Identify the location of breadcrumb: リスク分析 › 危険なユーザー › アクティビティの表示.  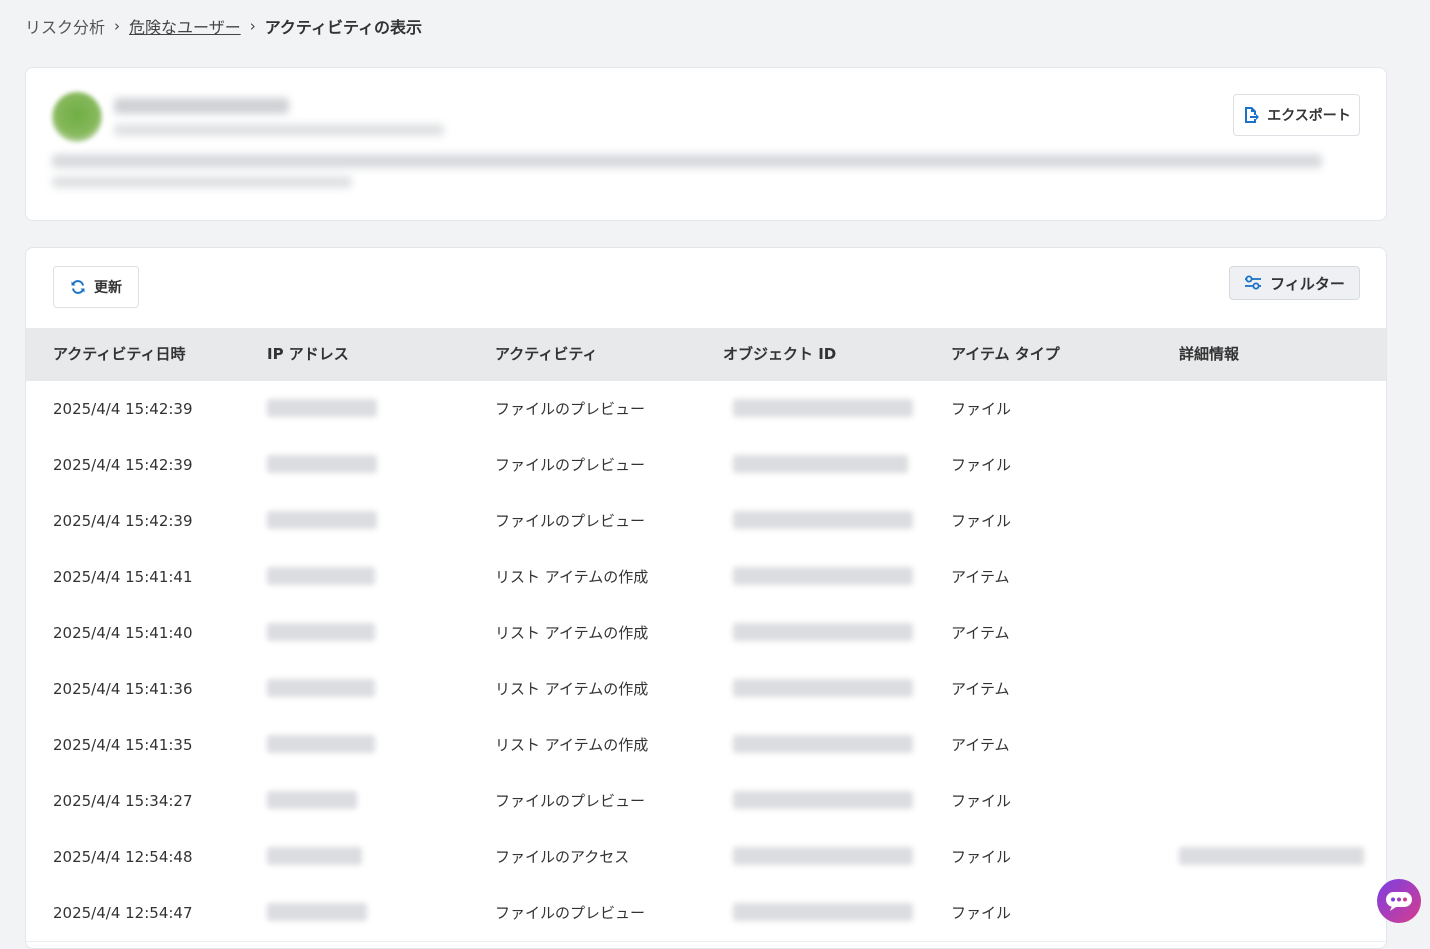
(223, 26).